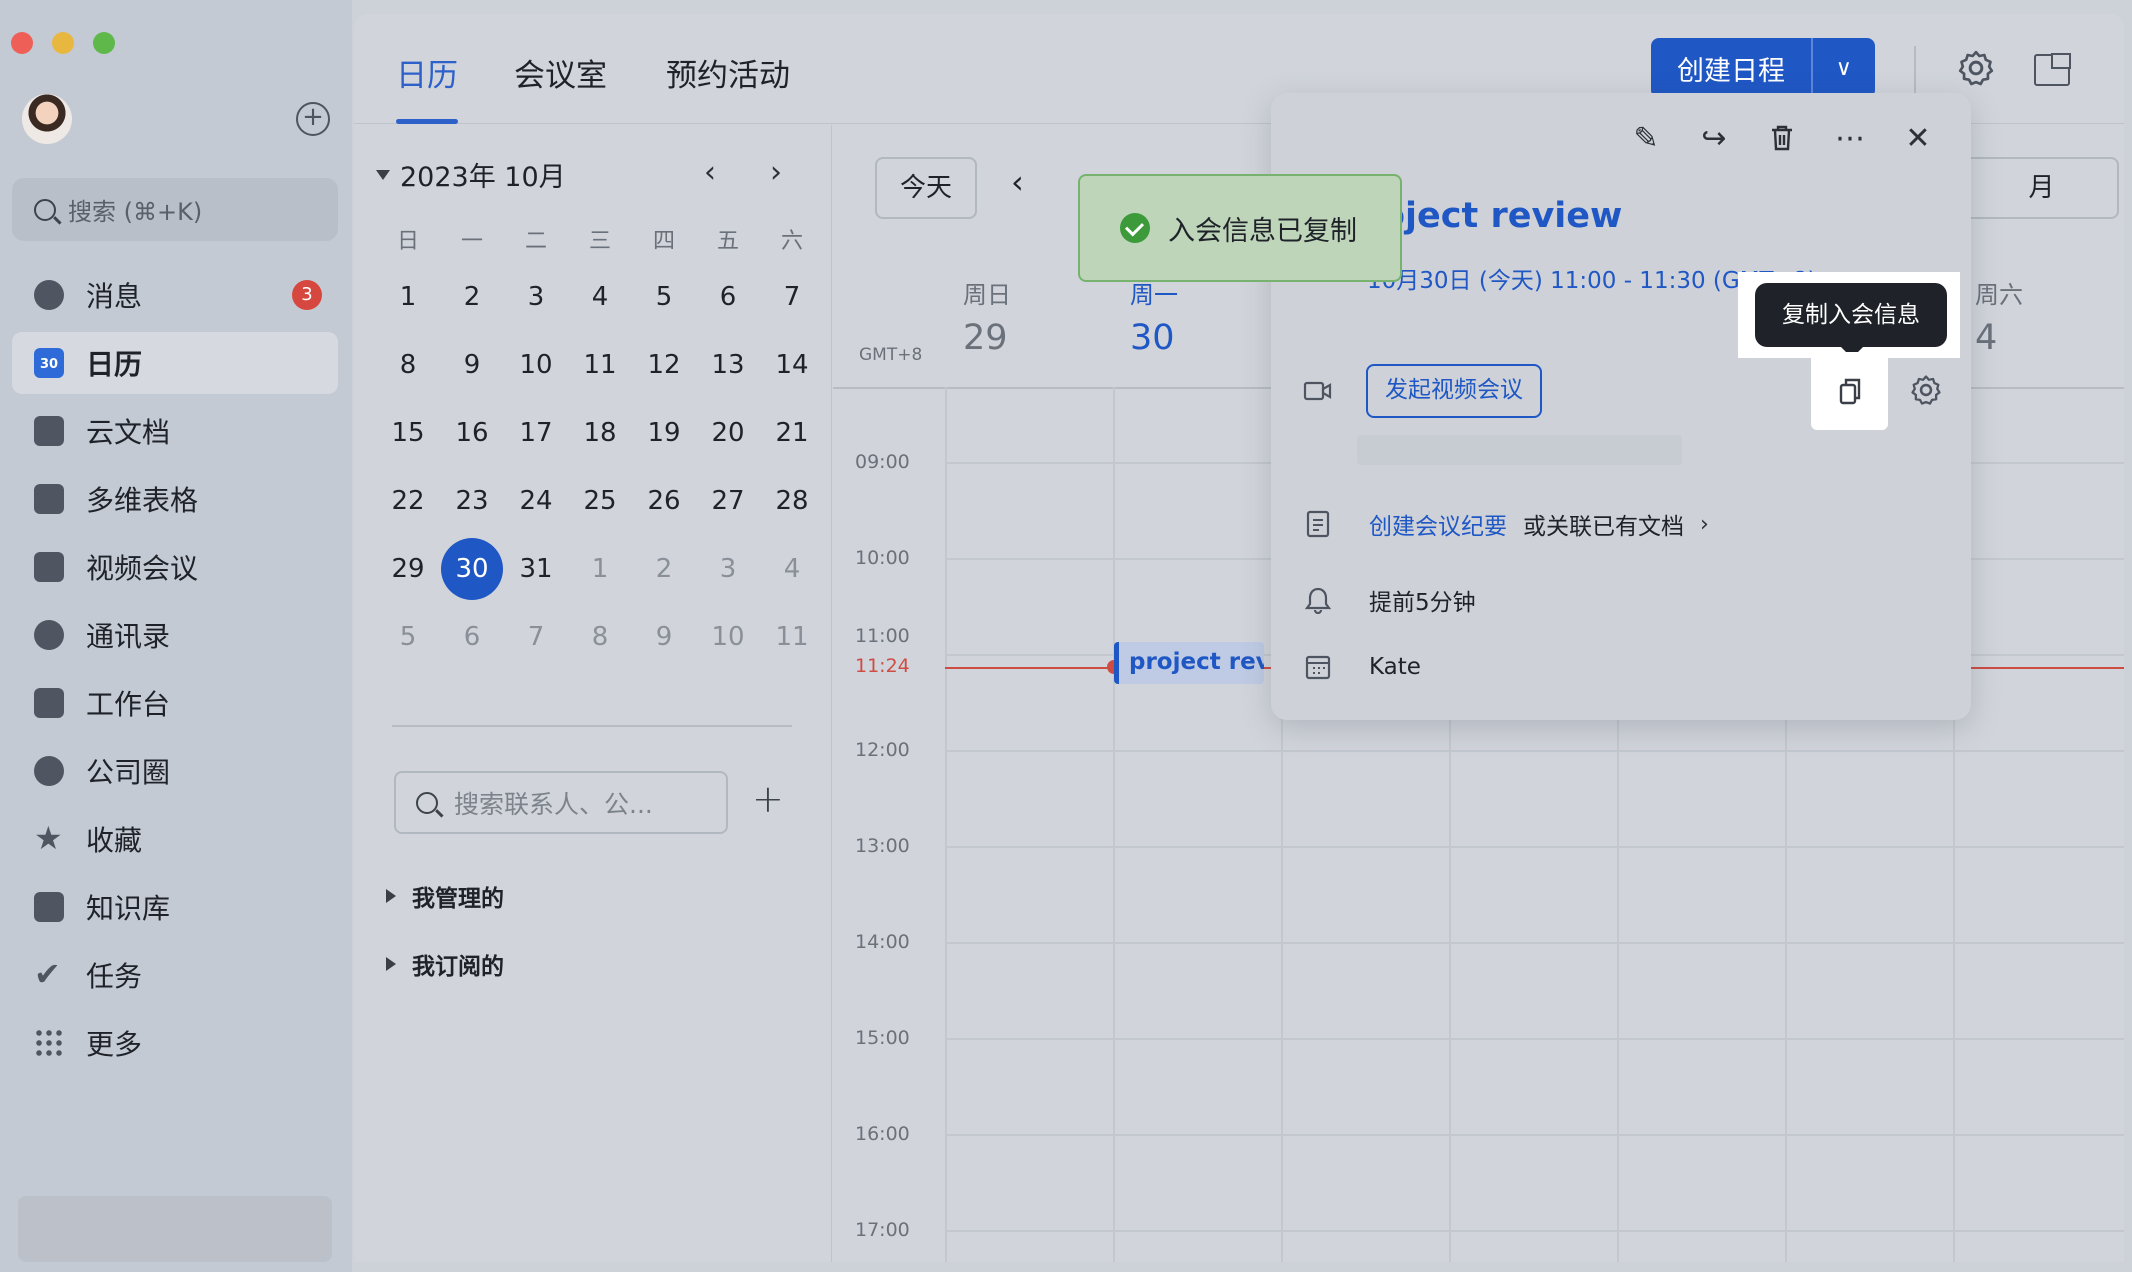  I want to click on day-cell-next-month: 3, so click(728, 569).